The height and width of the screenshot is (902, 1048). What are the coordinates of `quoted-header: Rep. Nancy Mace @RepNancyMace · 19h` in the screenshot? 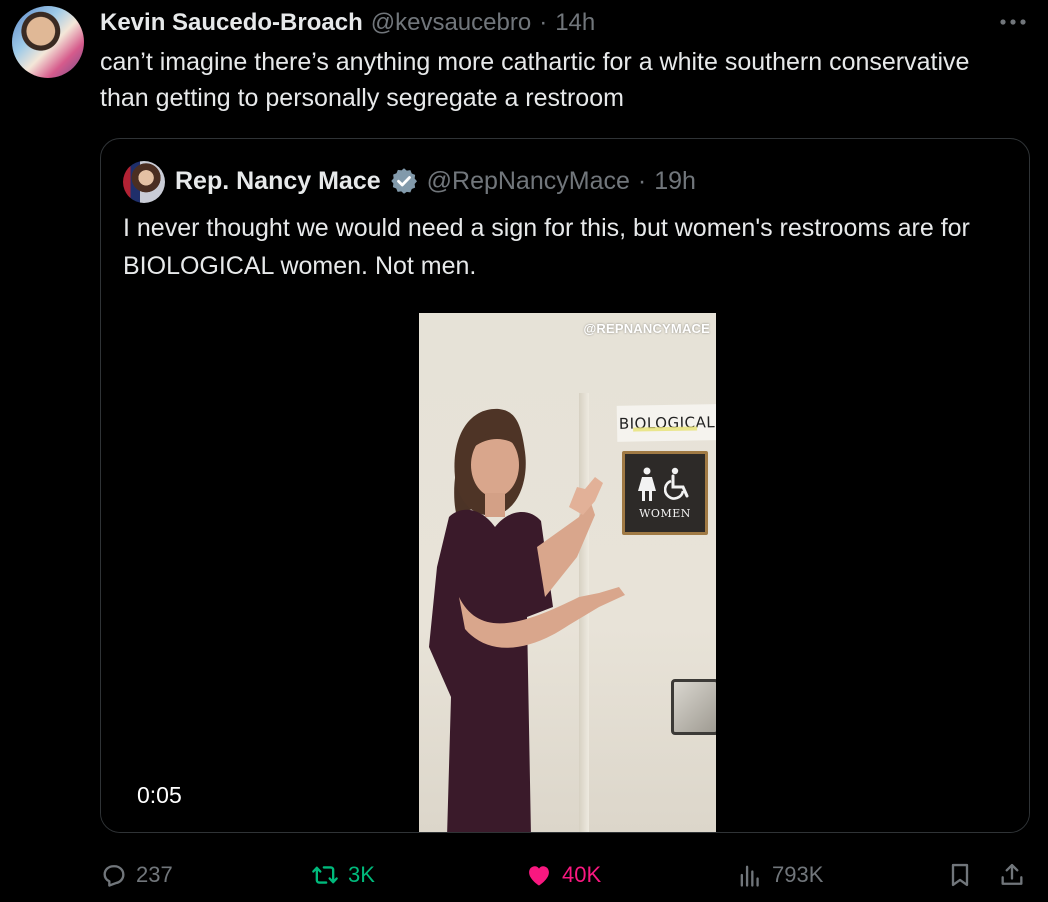 It's located at (435, 181).